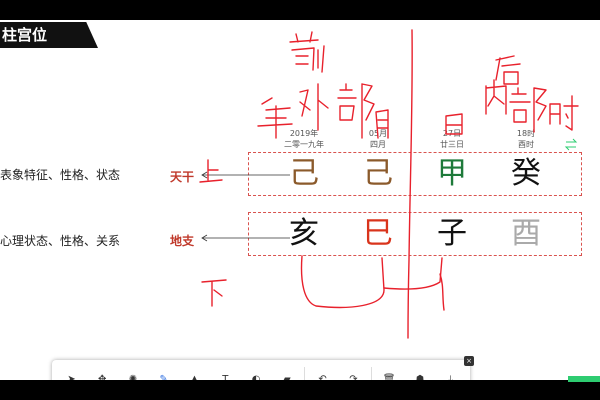  Describe the element at coordinates (71, 377) in the screenshot. I see `pointer-icon: ➤` at that location.